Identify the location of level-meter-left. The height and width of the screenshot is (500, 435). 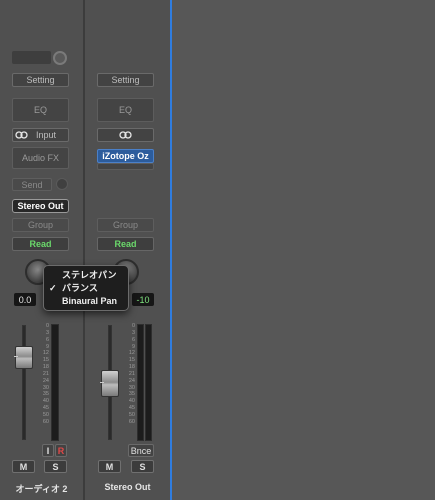
(140, 382).